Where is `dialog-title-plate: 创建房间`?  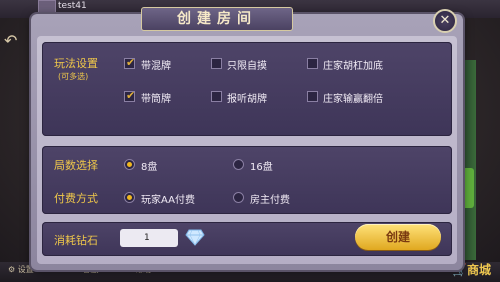
dialog-title-plate: 创建房间 is located at coordinates (217, 19).